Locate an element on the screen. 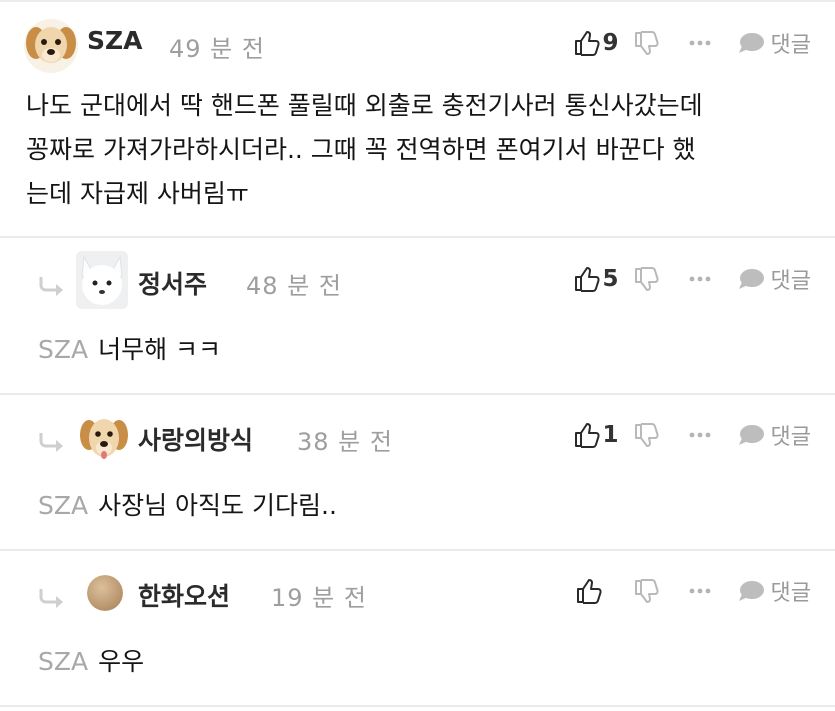  like-button: 1 is located at coordinates (596, 435).